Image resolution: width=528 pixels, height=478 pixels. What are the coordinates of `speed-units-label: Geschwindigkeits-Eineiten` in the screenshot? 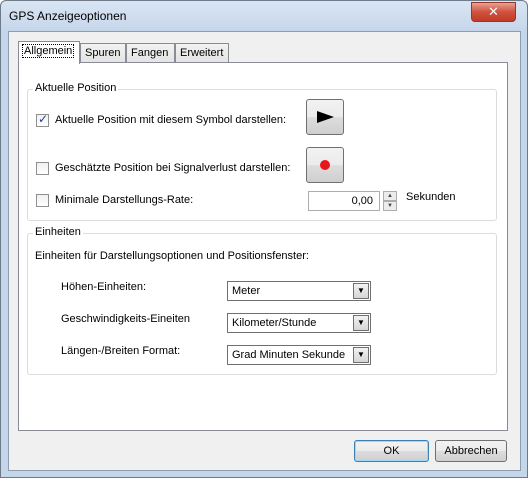 It's located at (126, 319).